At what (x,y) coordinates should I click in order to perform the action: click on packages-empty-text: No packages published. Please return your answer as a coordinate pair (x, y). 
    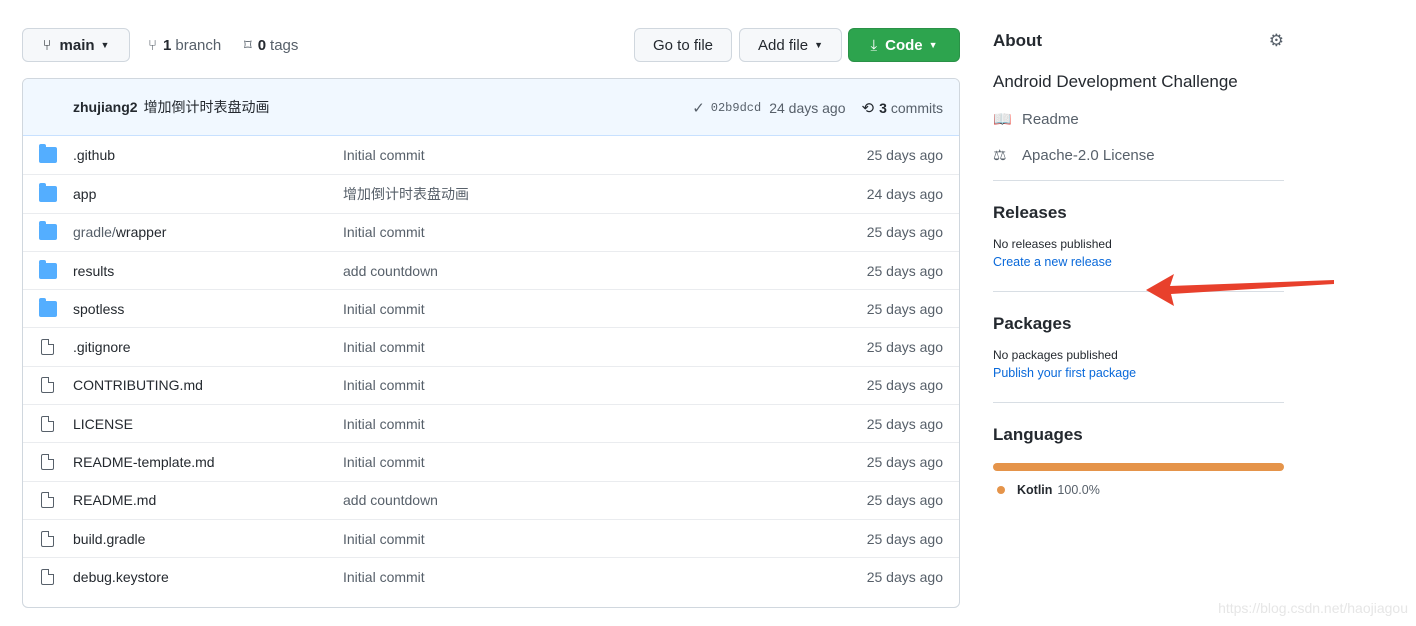
    Looking at the image, I should click on (1055, 355).